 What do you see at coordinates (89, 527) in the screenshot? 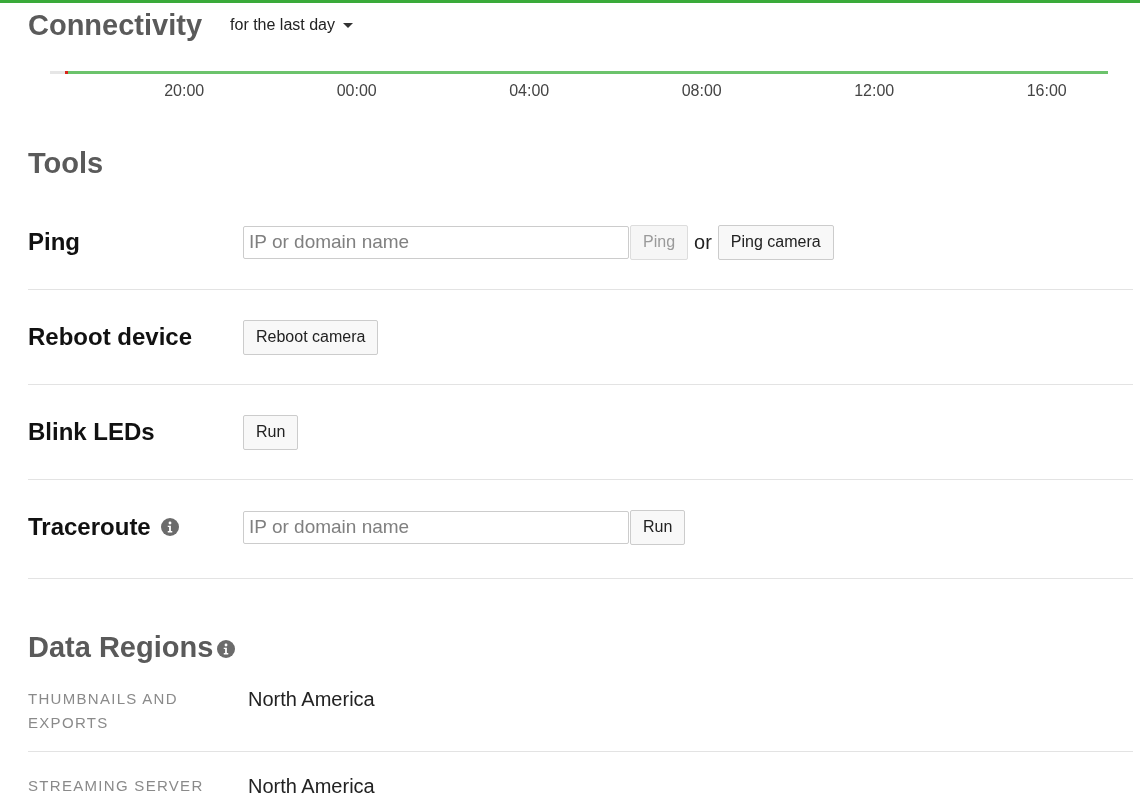
I see `tool-name: Traceroute` at bounding box center [89, 527].